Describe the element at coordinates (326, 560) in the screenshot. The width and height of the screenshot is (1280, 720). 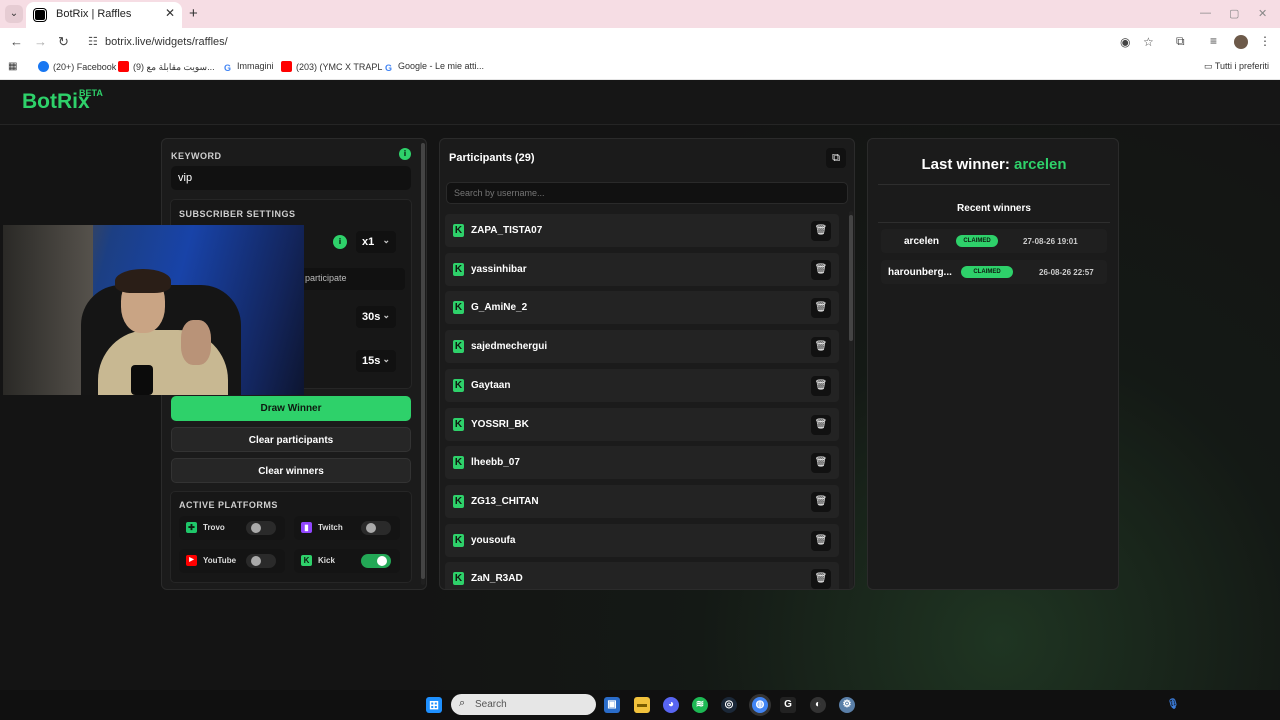
I see `platform-name: Kick` at that location.